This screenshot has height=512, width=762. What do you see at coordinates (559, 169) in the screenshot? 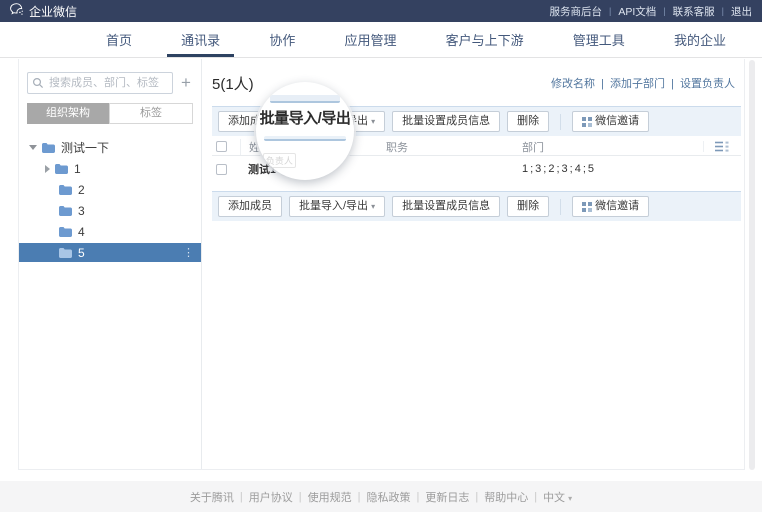
I see `member-department: 1;3;2;3;4;5` at bounding box center [559, 169].